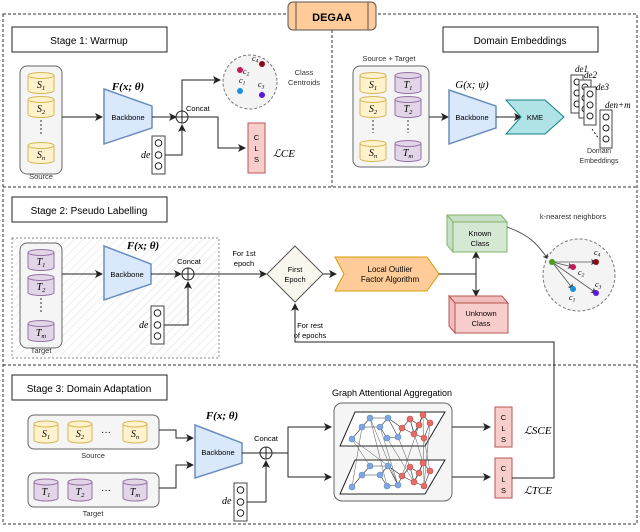 The width and height of the screenshot is (640, 532). What do you see at coordinates (127, 87) in the screenshot?
I see `stage1-backbone-func: F(x; θ)` at bounding box center [127, 87].